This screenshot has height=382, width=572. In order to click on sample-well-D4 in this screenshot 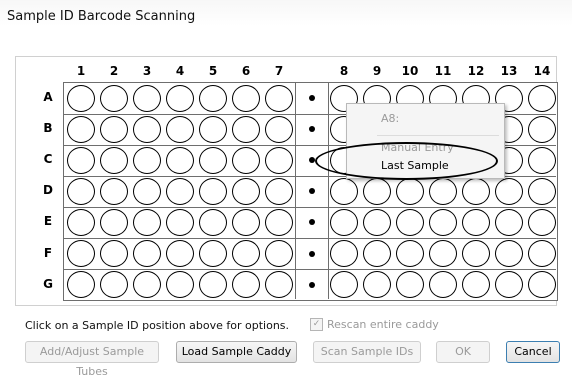, I will do `click(180, 191)`.